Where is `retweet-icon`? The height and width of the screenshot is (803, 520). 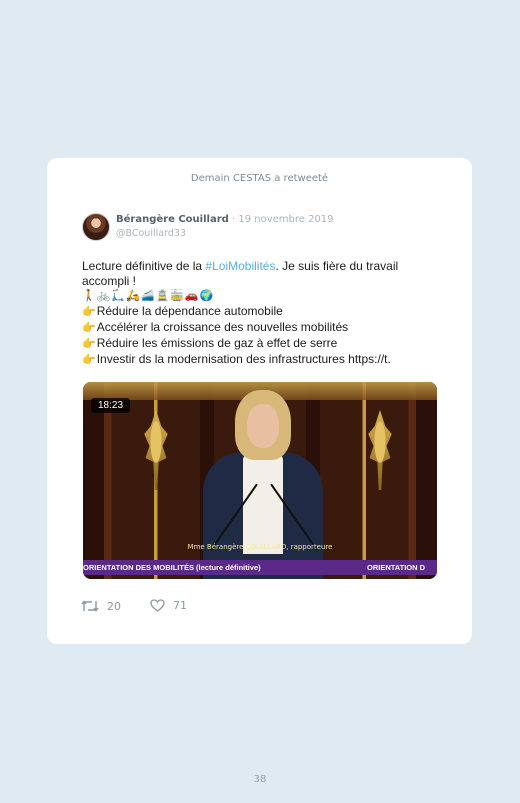 retweet-icon is located at coordinates (90, 606).